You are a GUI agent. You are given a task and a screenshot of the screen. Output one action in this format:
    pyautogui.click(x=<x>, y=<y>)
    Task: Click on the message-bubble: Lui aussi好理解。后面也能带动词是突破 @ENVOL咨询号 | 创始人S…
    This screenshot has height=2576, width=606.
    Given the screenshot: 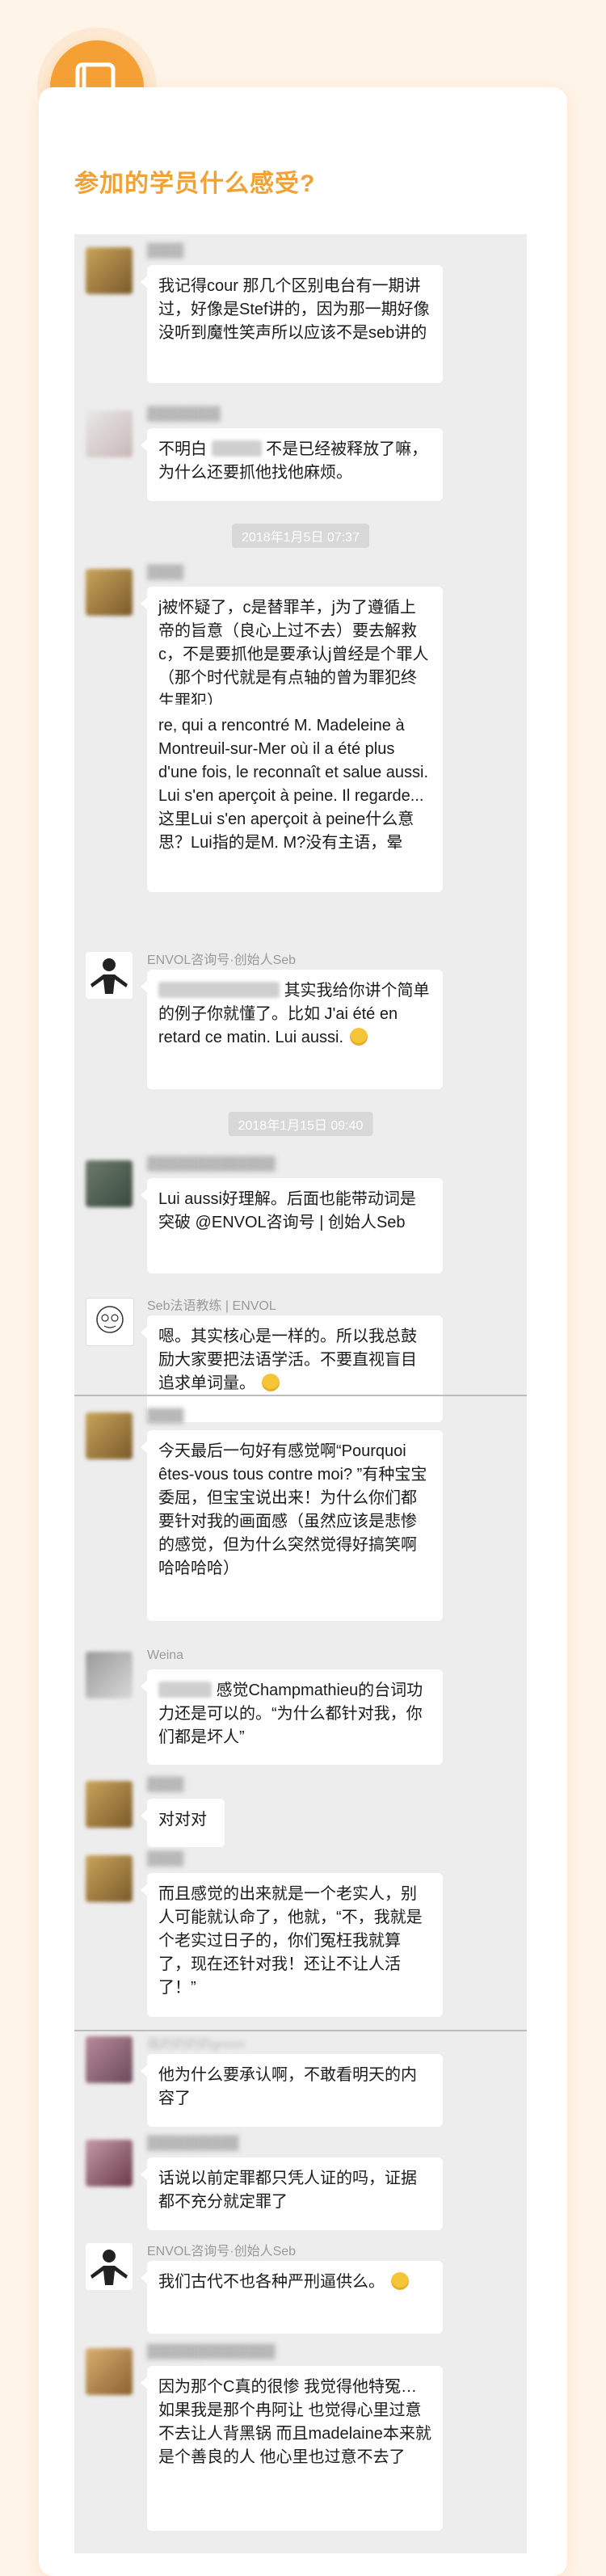 What is the action you would take?
    pyautogui.click(x=292, y=1225)
    